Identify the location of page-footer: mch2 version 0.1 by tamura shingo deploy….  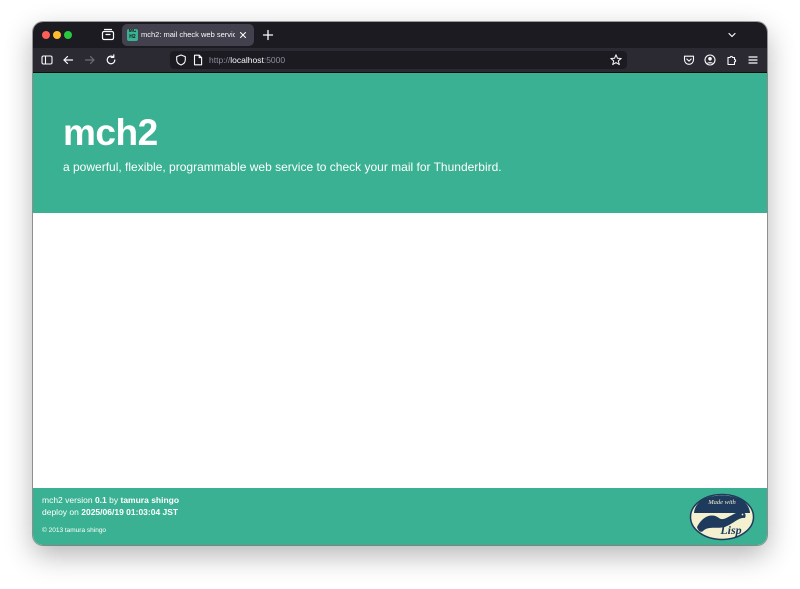
(400, 516).